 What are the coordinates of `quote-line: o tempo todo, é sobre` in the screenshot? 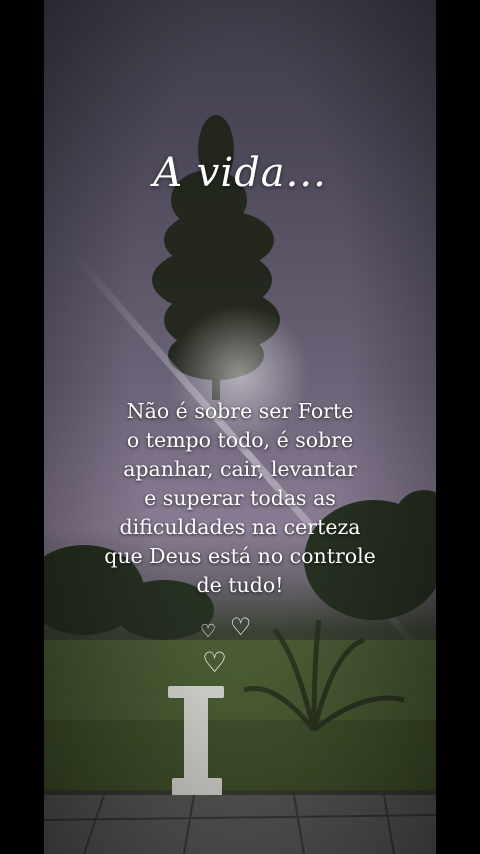 It's located at (240, 440).